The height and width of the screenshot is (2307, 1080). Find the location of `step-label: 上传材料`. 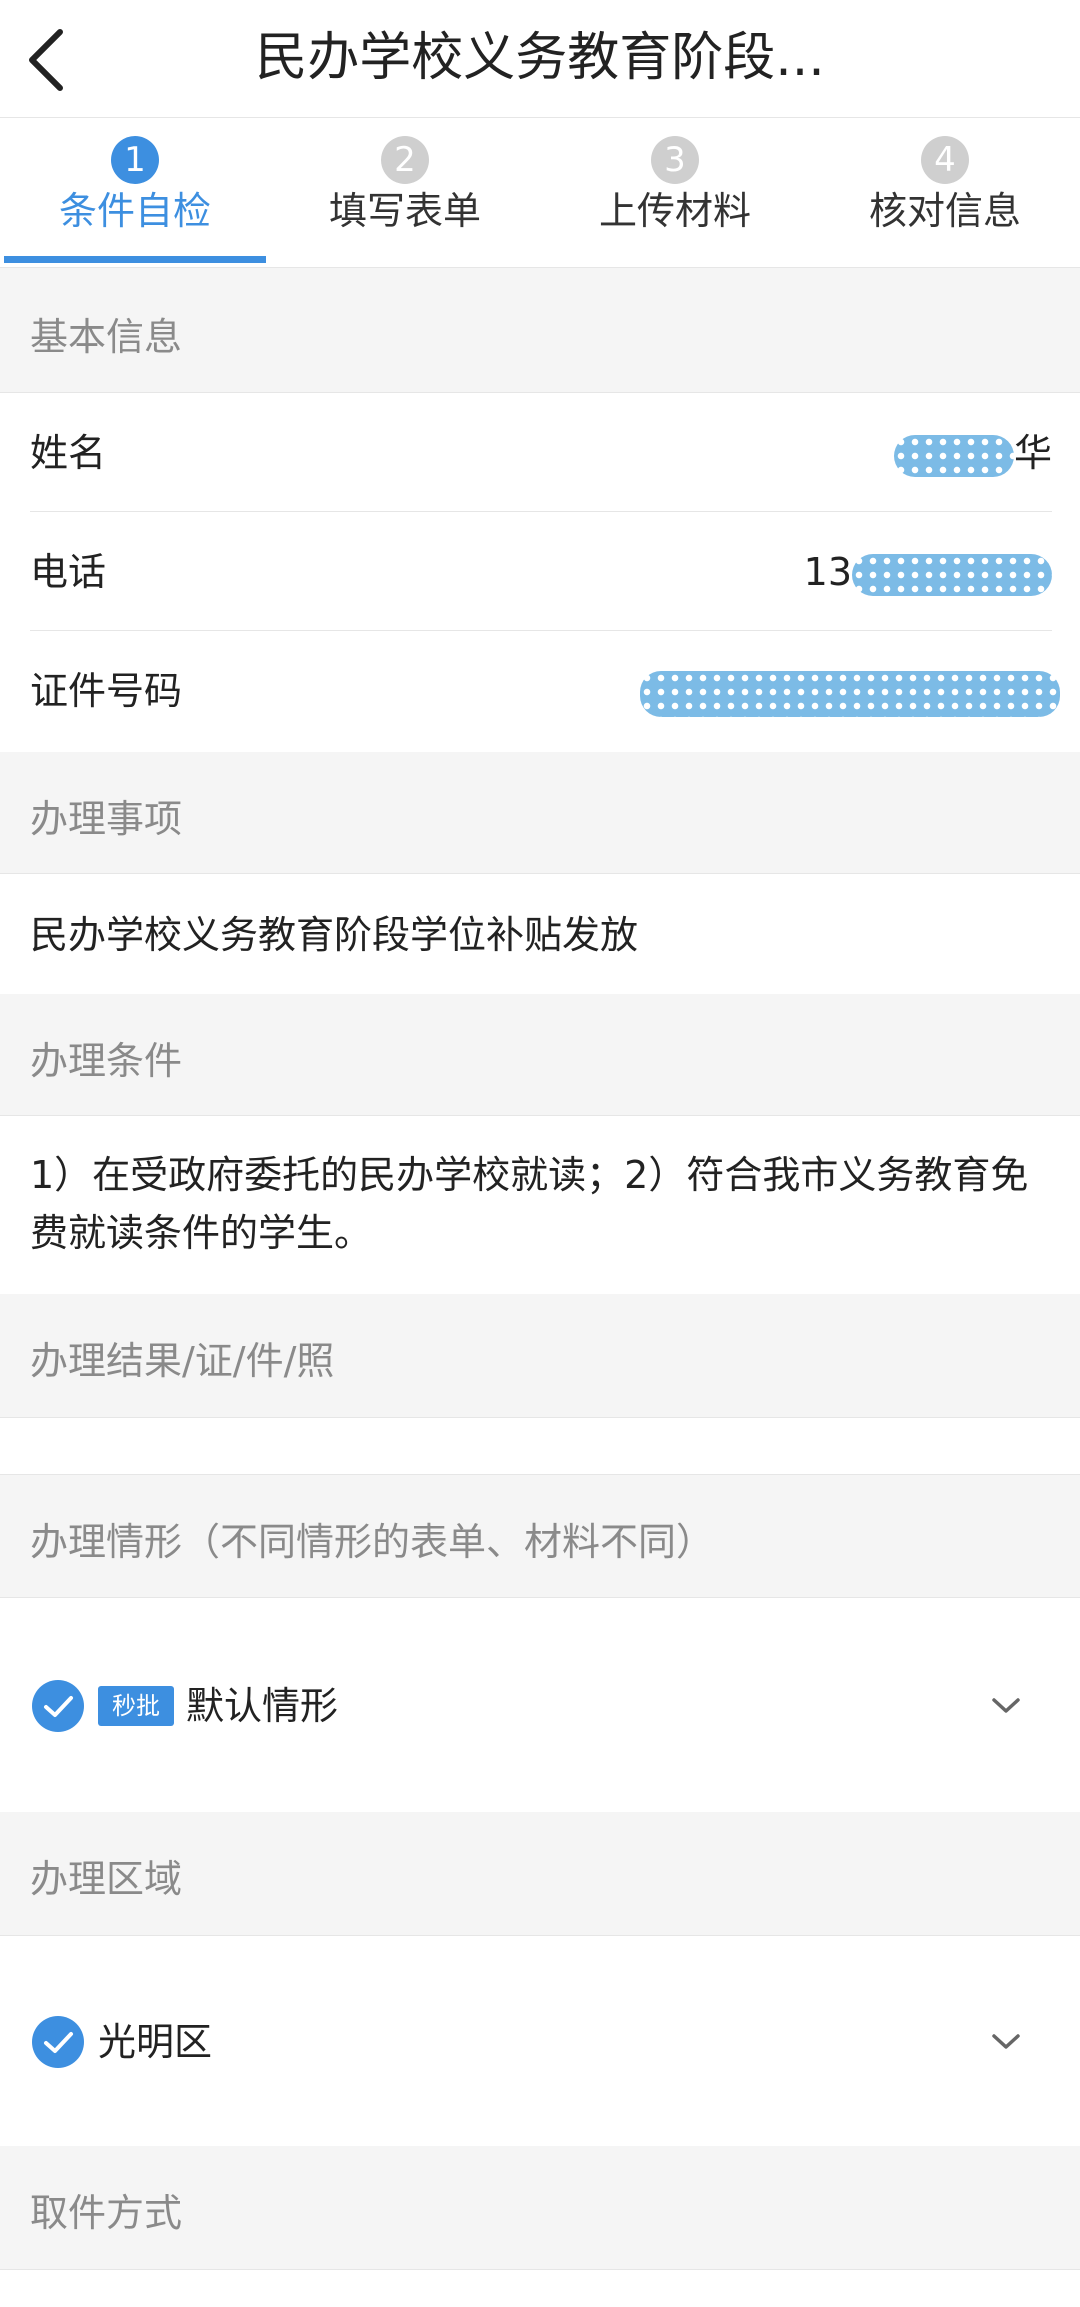

step-label: 上传材料 is located at coordinates (674, 211).